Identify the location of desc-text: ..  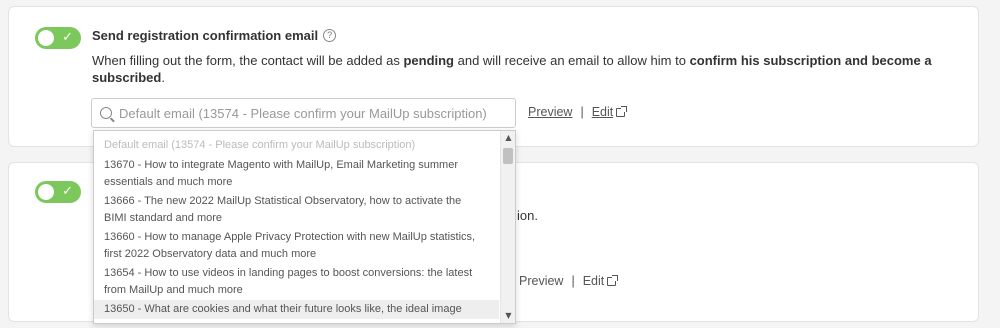
(163, 77).